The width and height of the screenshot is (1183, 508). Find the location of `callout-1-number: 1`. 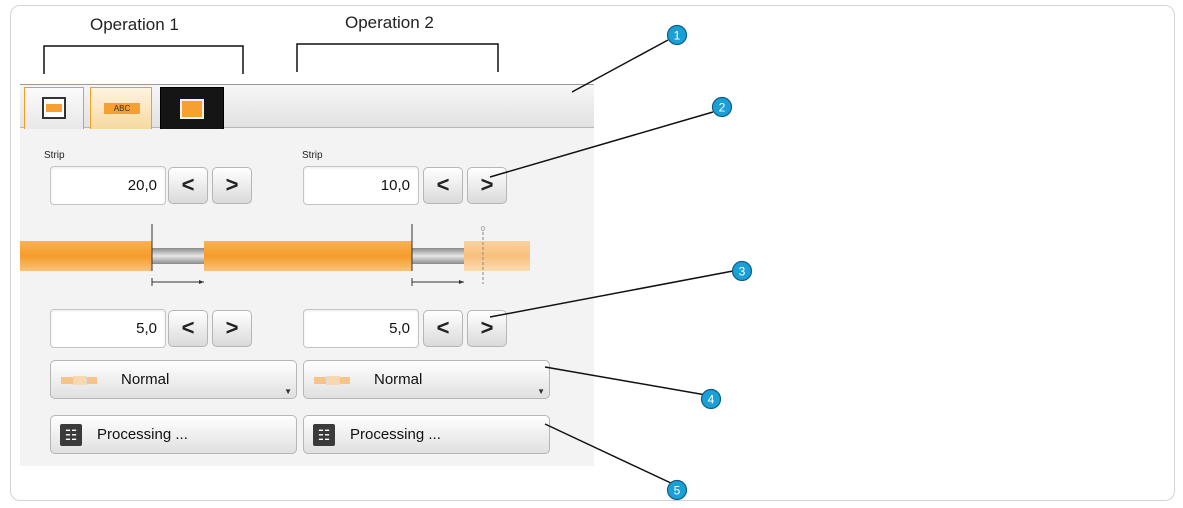

callout-1-number: 1 is located at coordinates (677, 36).